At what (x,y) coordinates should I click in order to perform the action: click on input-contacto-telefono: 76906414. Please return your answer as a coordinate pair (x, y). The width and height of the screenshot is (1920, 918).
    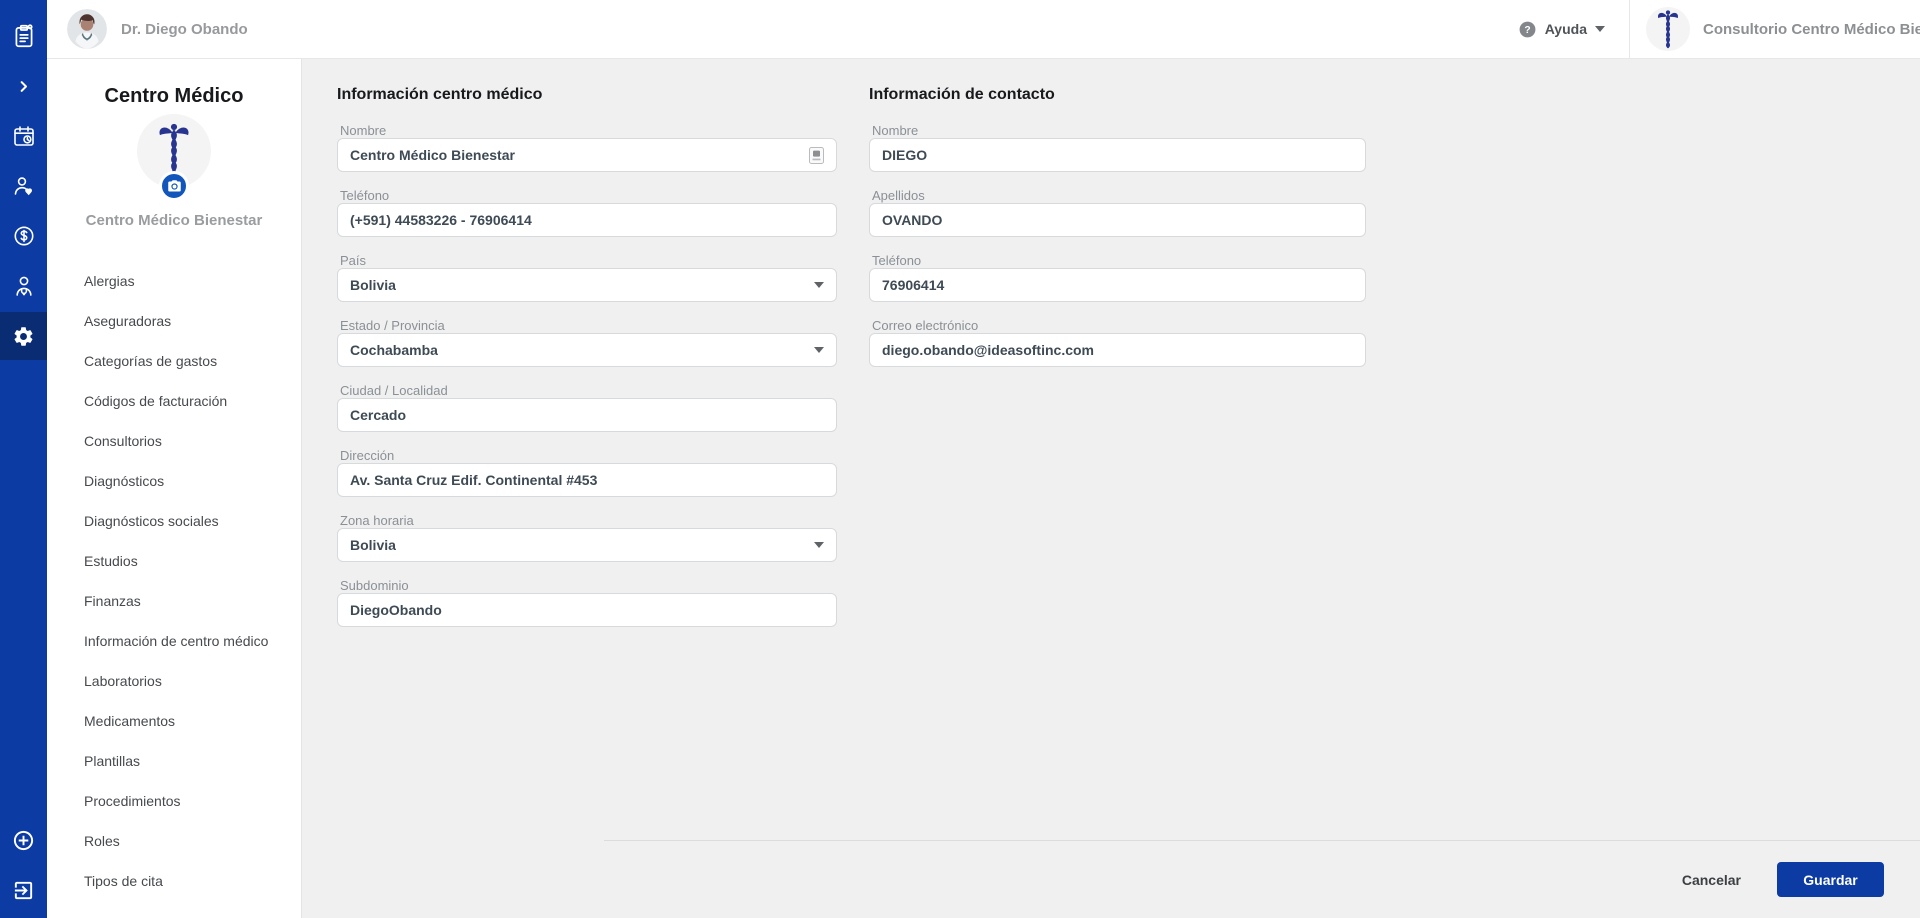
    Looking at the image, I should click on (1117, 285).